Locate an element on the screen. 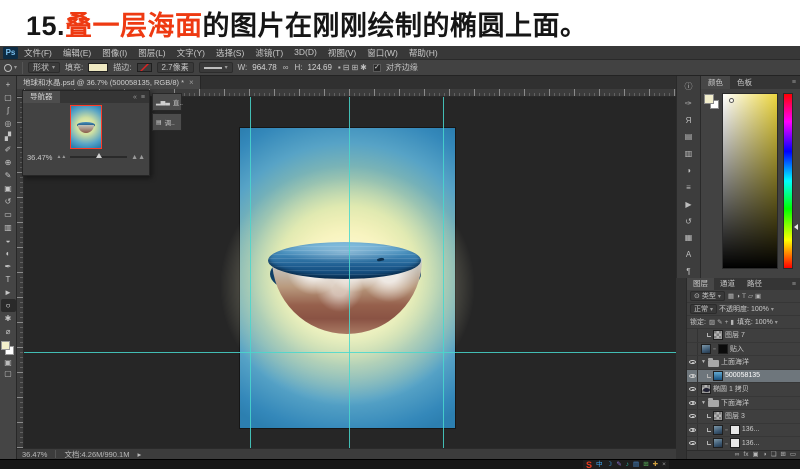 This screenshot has width=800, height=469. crop-tool: ▞ is located at coordinates (8, 136).